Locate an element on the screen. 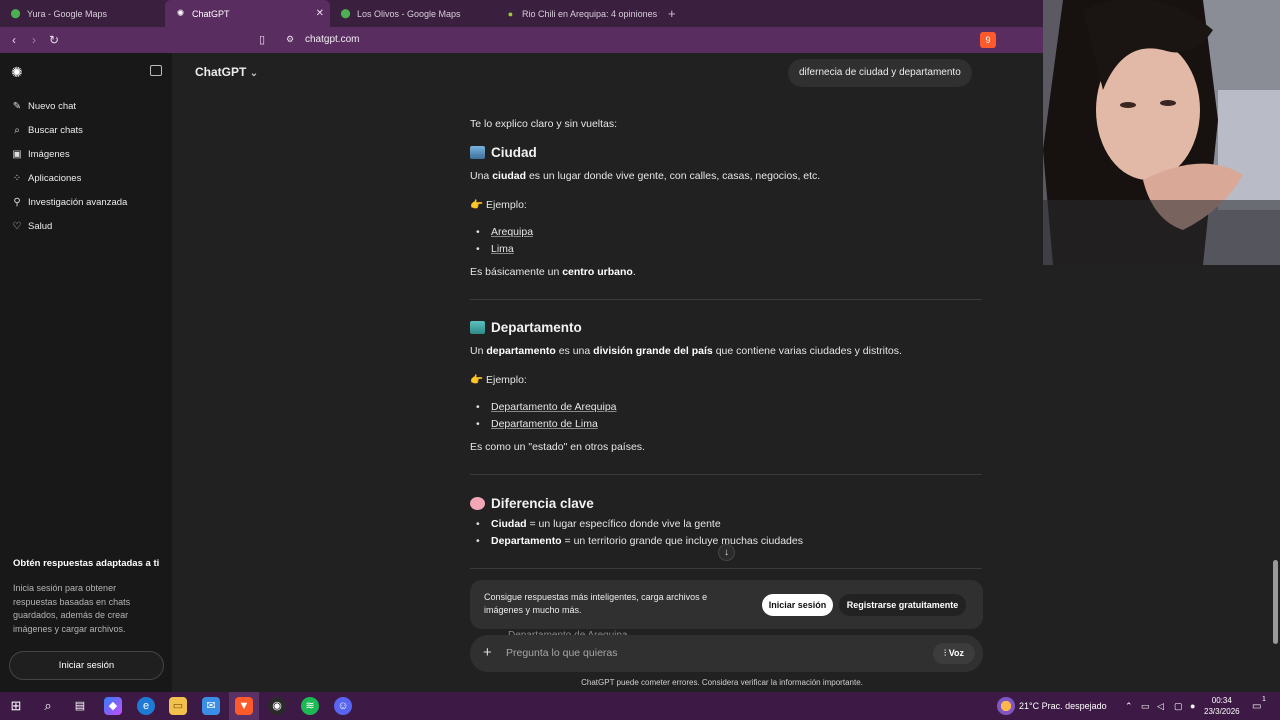  sidebar-item-health: ♡ Salud is located at coordinates (32, 226).